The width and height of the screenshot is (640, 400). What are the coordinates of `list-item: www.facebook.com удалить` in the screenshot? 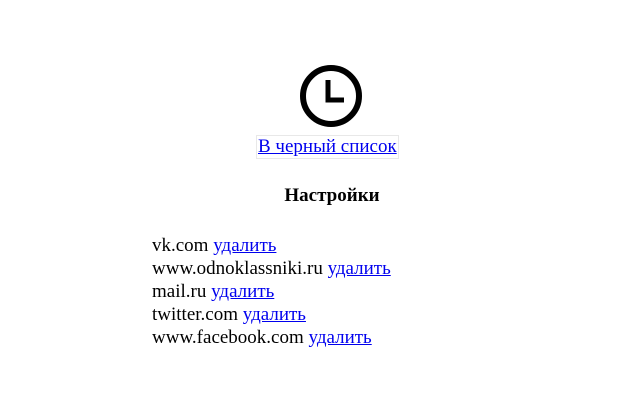 It's located at (271, 337).